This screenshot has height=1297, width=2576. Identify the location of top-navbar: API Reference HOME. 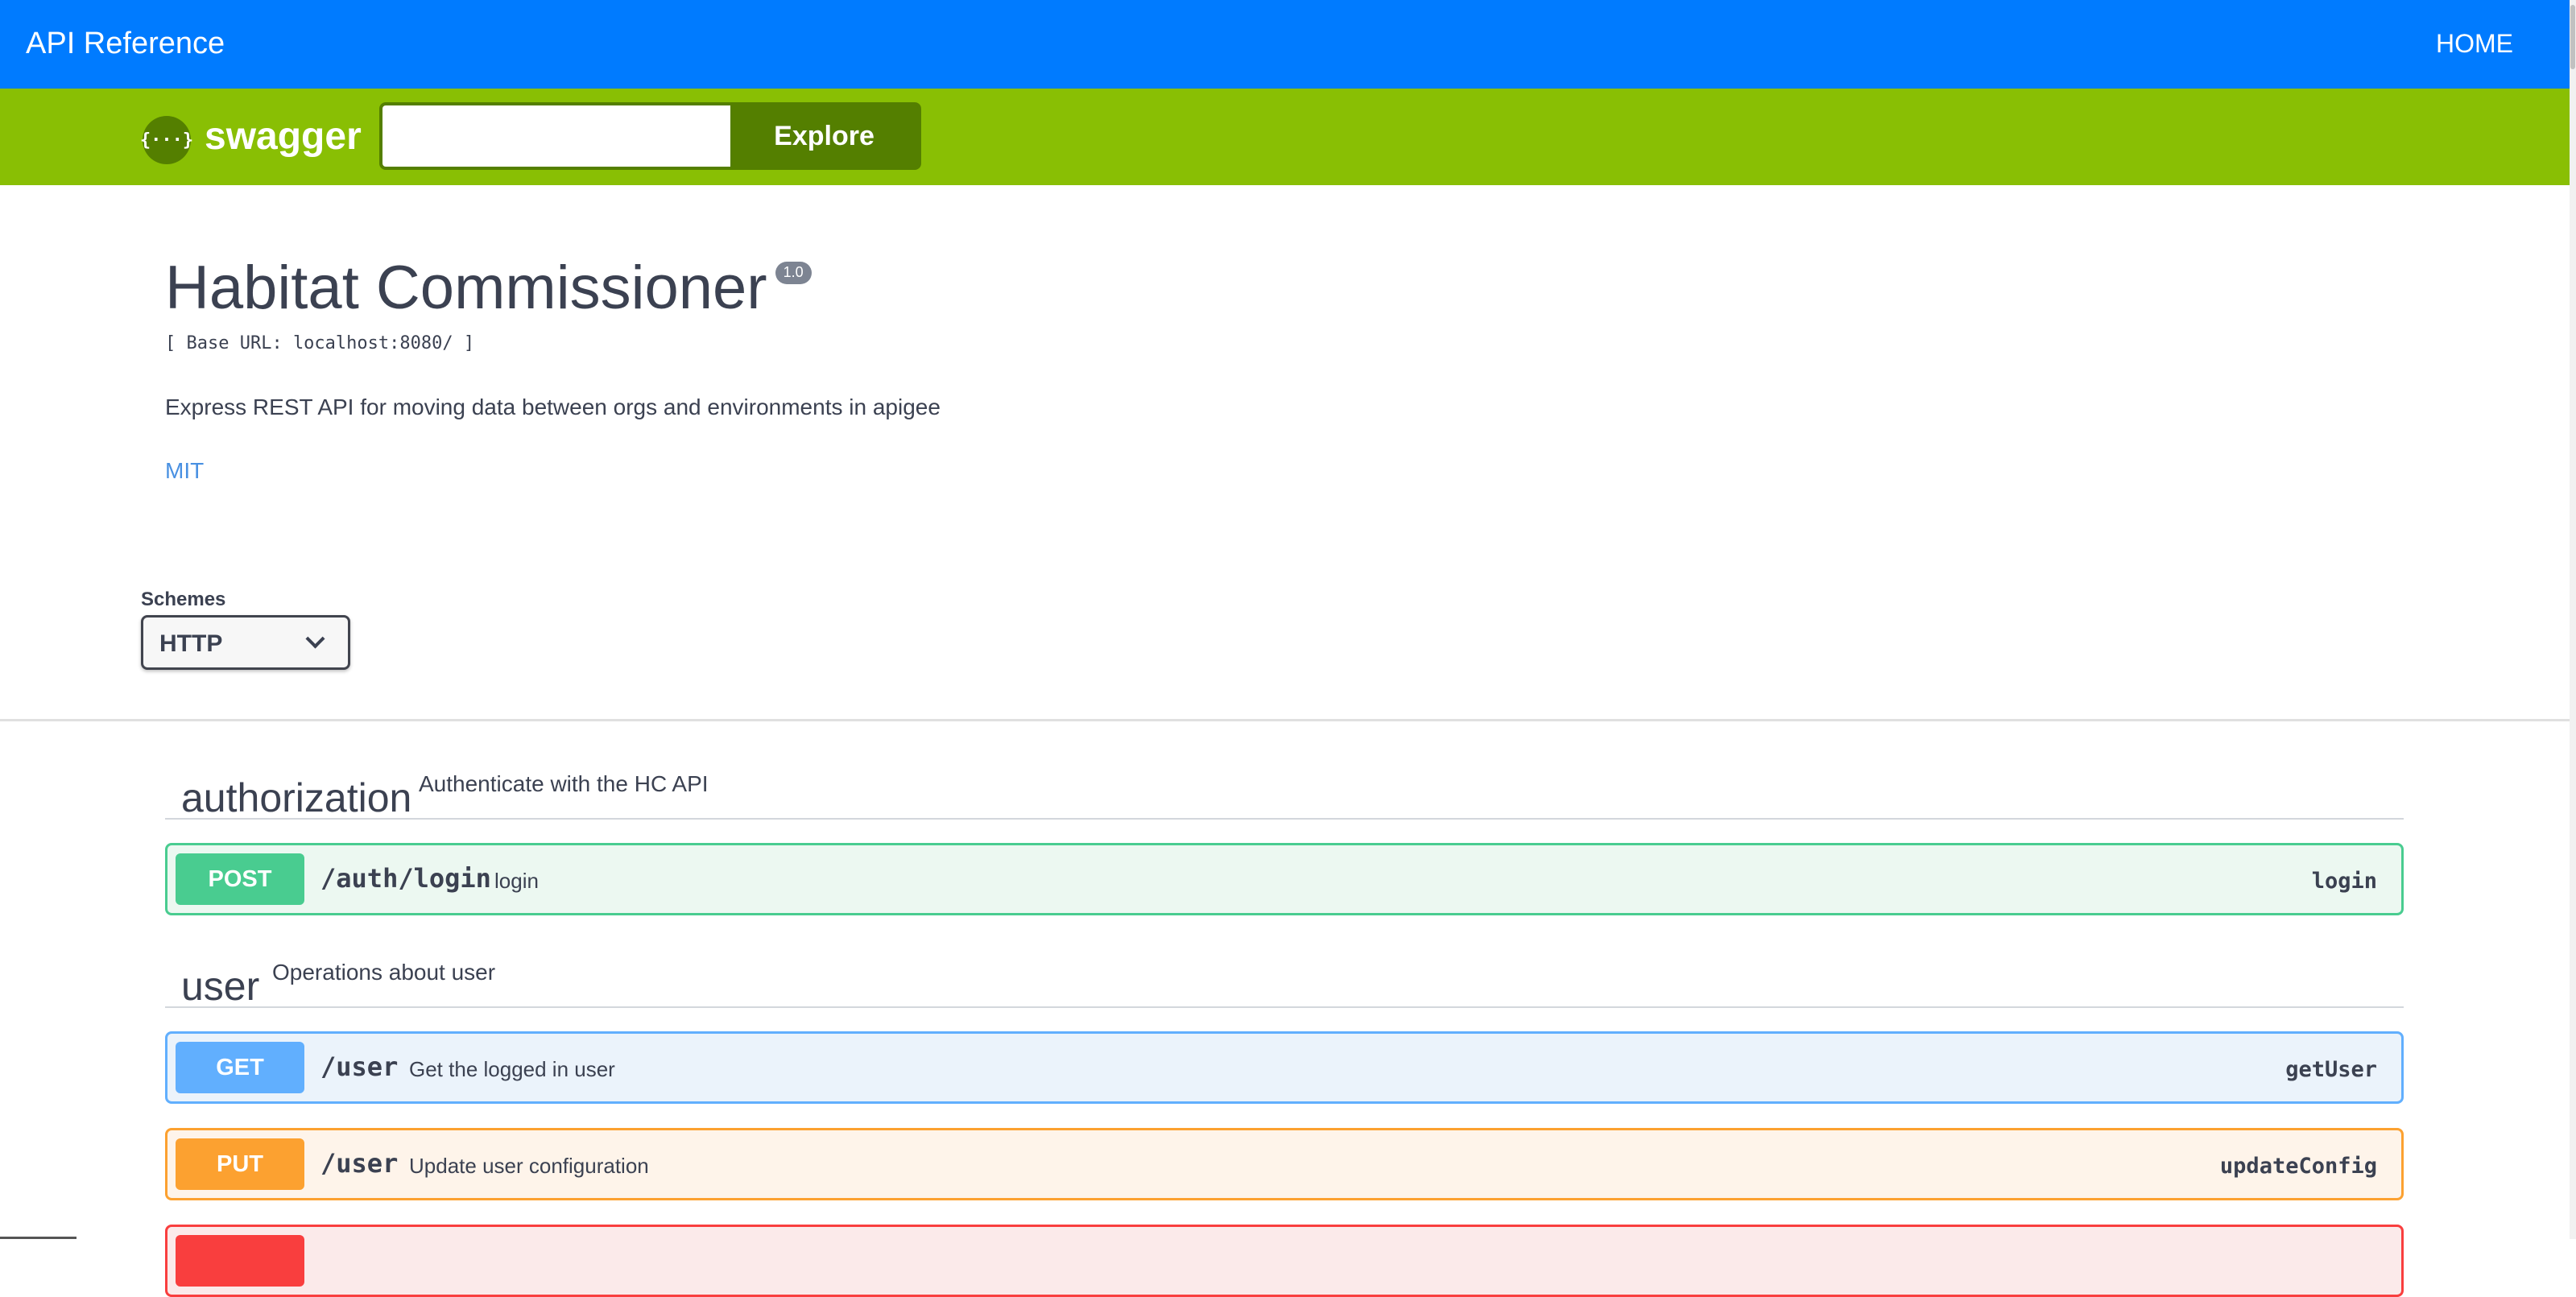
(1285, 44).